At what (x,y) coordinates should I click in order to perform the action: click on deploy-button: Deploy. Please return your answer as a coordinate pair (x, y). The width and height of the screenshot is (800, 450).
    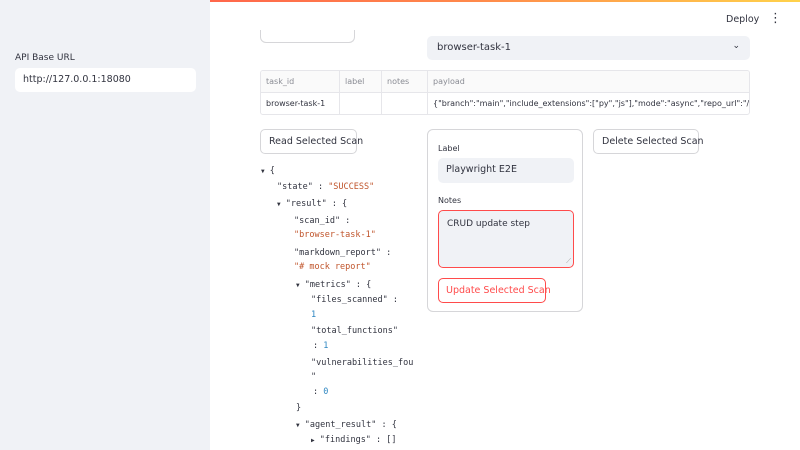
    Looking at the image, I should click on (742, 19).